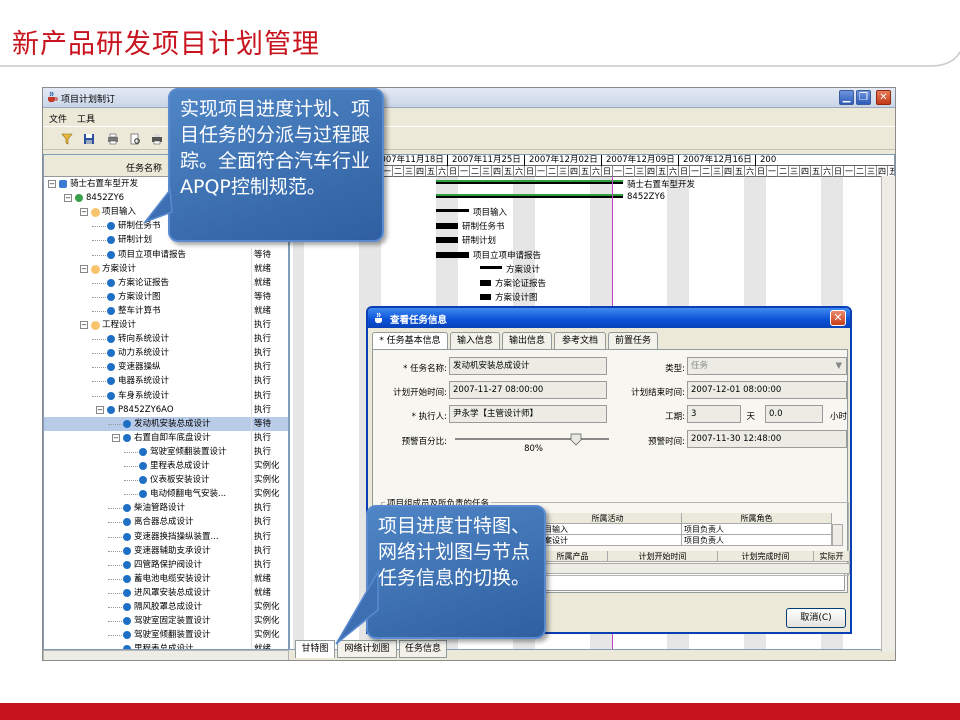 This screenshot has width=960, height=720. What do you see at coordinates (86, 118) in the screenshot?
I see `menu-tools: 工具` at bounding box center [86, 118].